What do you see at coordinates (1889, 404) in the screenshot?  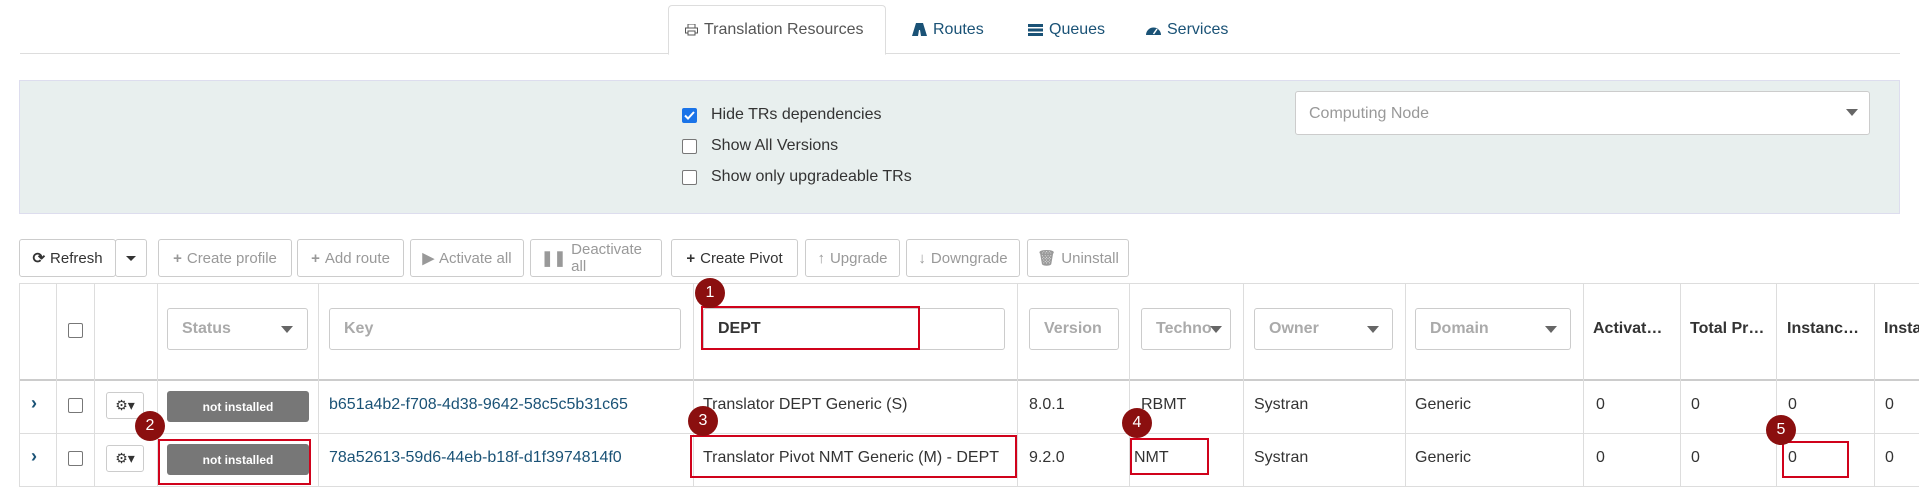 I see `row-insta: 0` at bounding box center [1889, 404].